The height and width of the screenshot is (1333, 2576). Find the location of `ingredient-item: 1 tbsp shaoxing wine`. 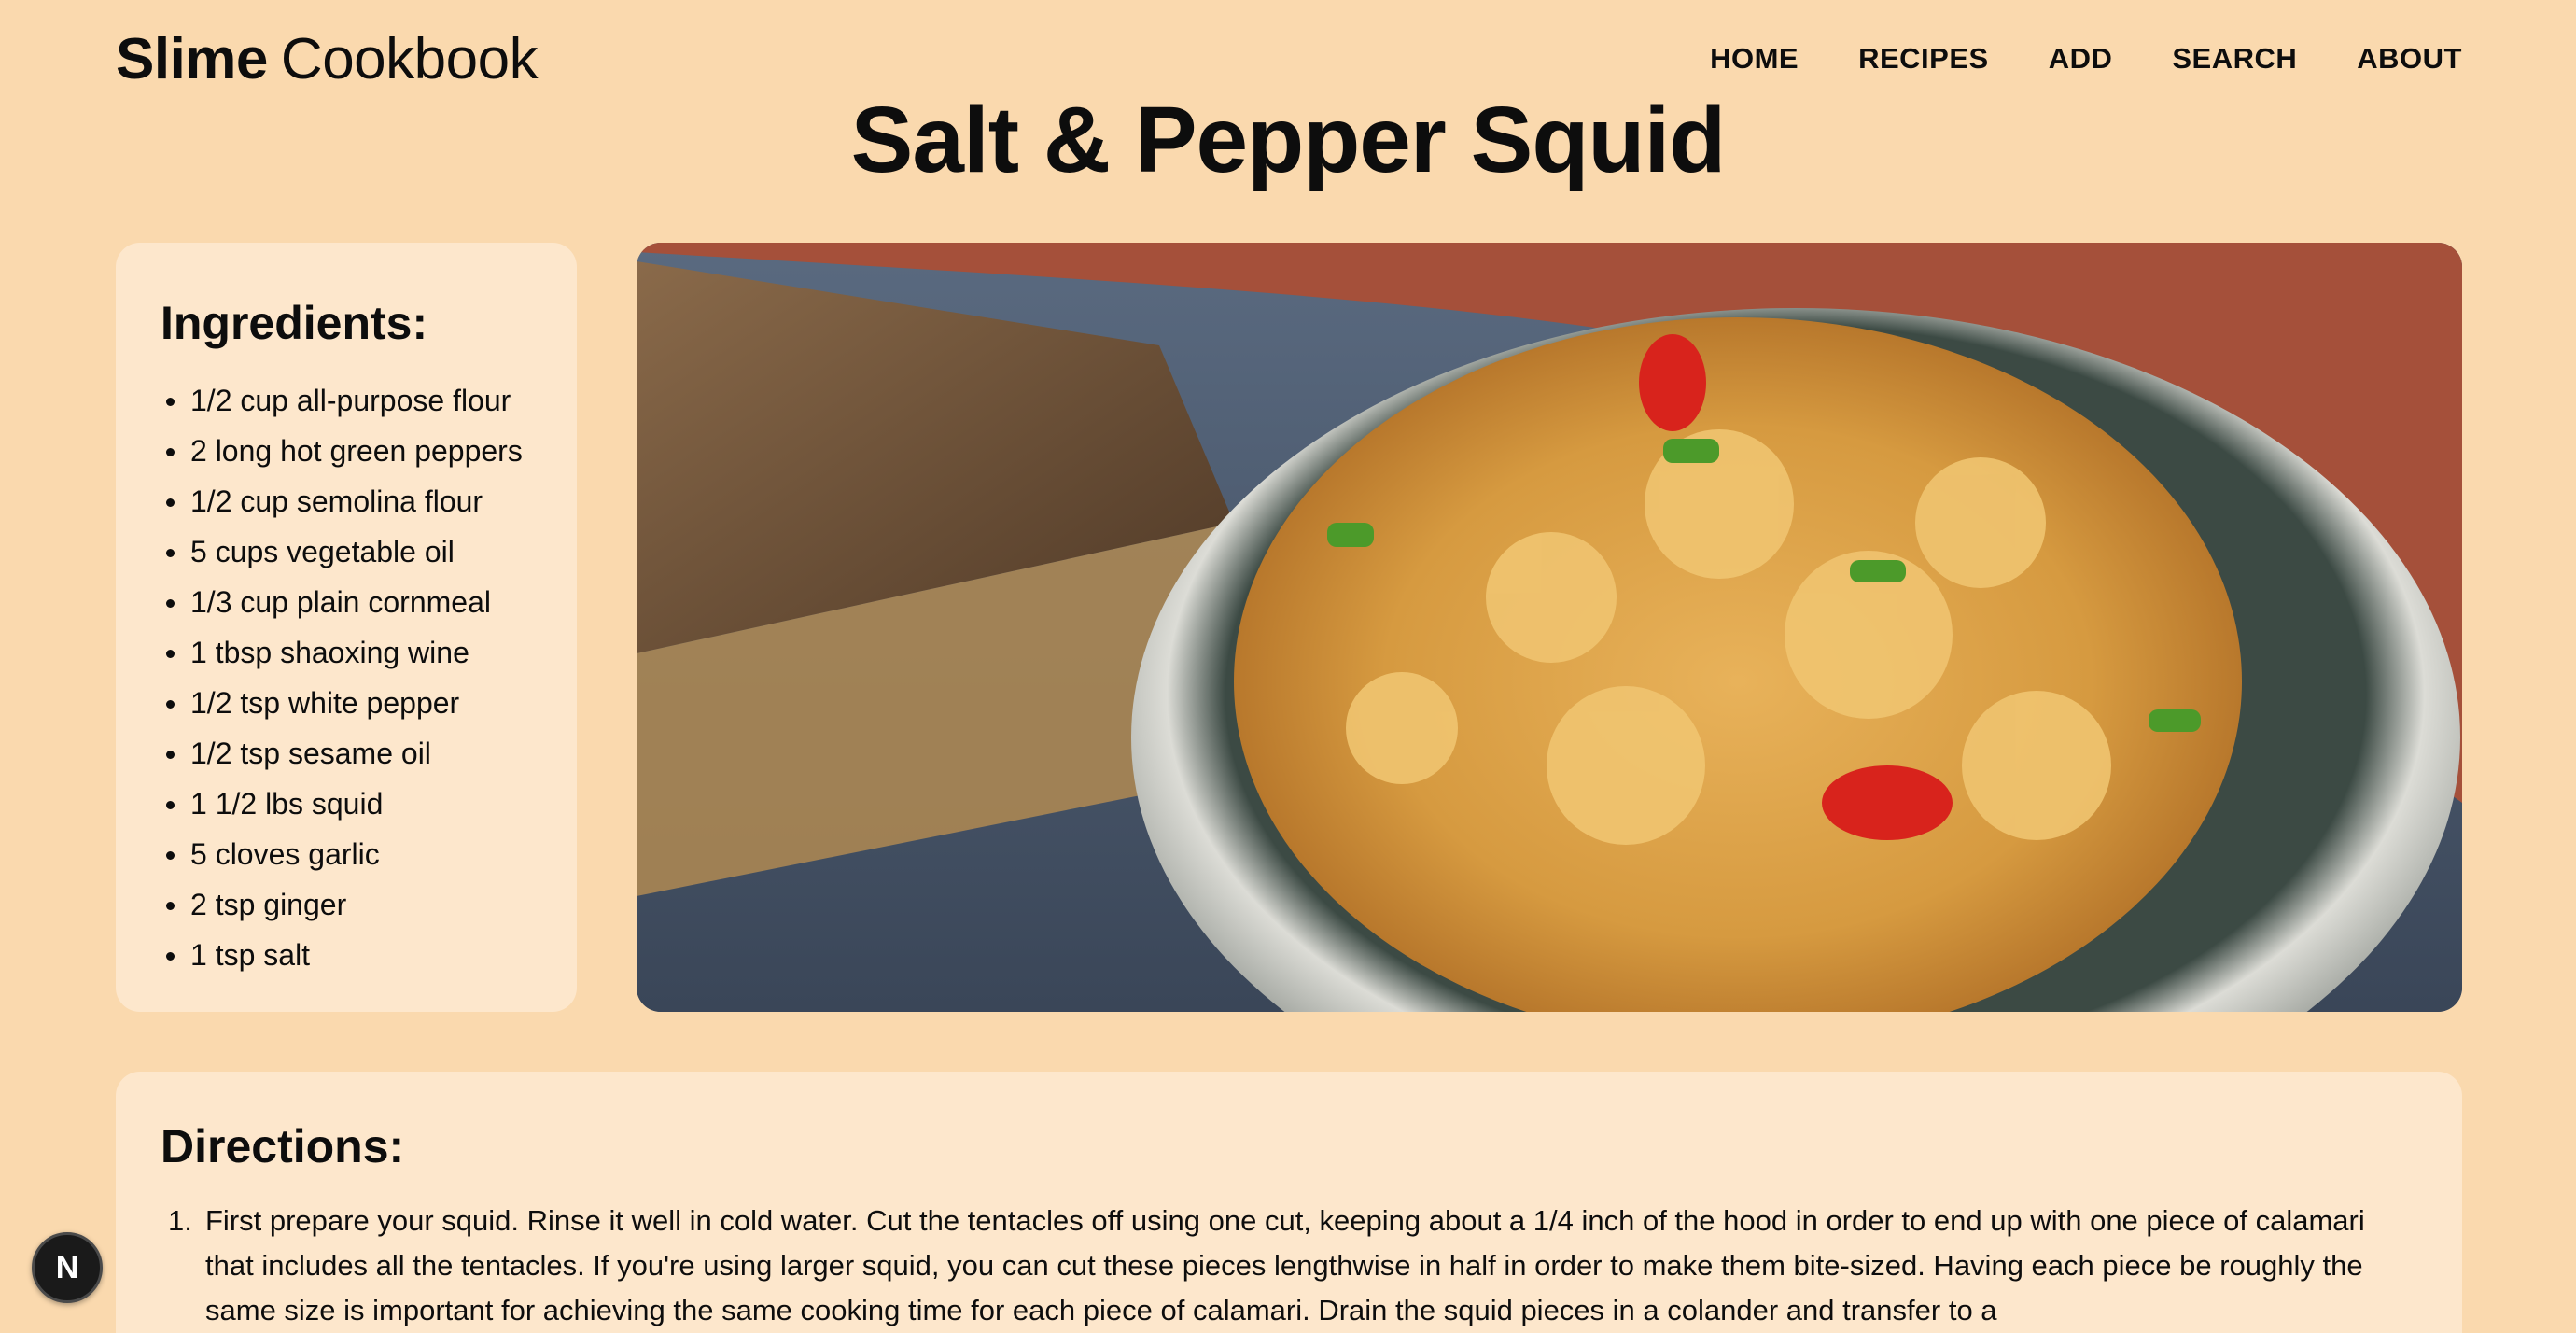

ingredient-item: 1 tbsp shaoxing wine is located at coordinates (369, 652).